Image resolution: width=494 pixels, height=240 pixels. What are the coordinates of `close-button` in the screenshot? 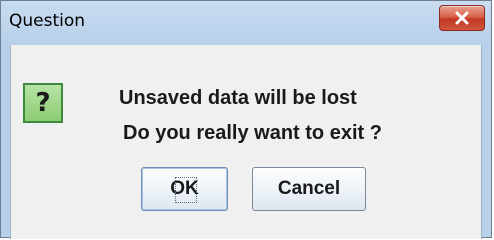 It's located at (462, 18).